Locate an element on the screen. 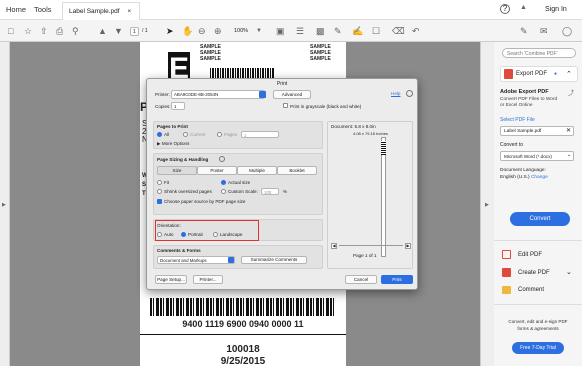  fit-page-icon: ▣ is located at coordinates (280, 31).